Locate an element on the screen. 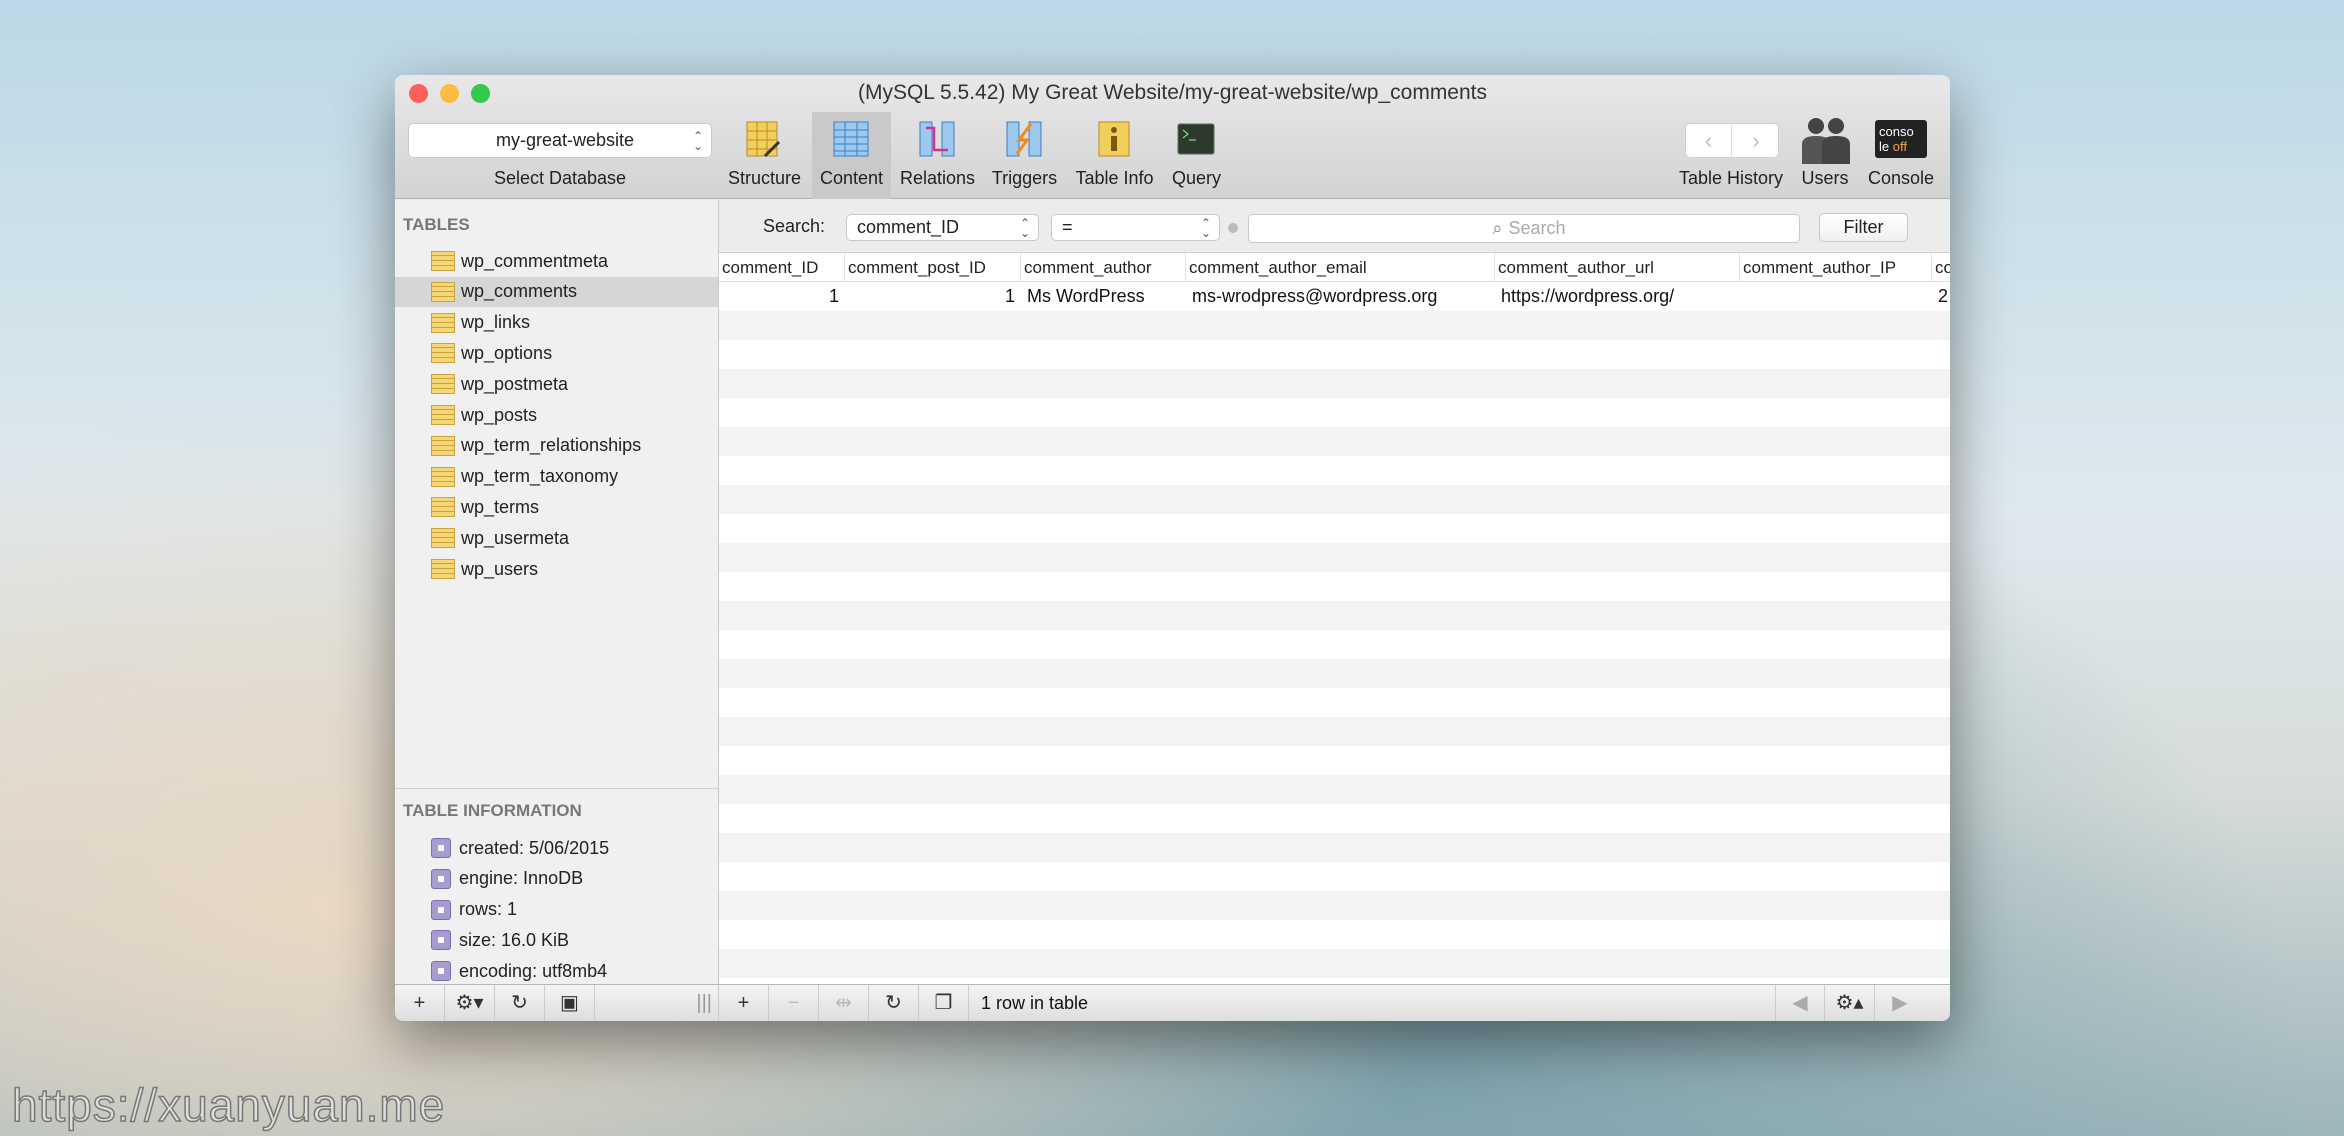  tables-header: TABLES is located at coordinates (436, 224).